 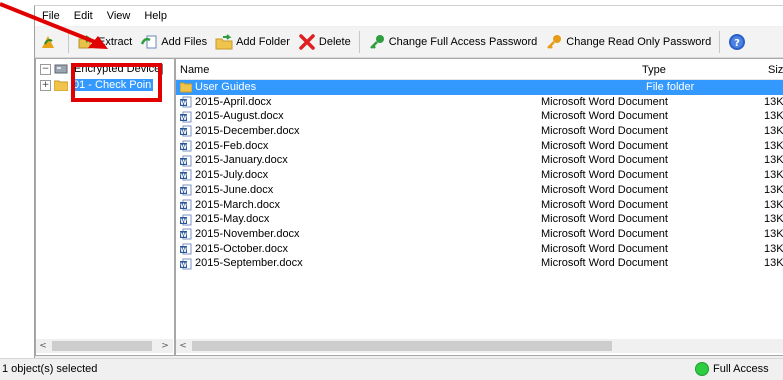 I want to click on file-name-cell: W 2015-September.docx, so click(x=241, y=263).